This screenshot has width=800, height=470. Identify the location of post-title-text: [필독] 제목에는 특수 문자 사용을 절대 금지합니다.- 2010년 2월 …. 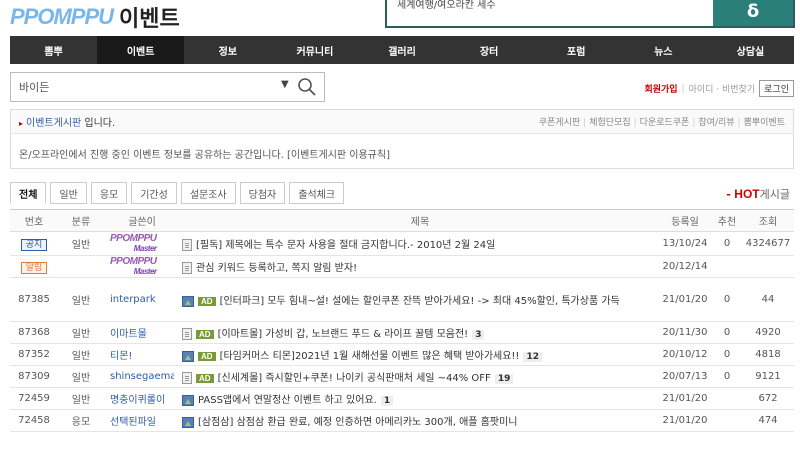
(346, 245).